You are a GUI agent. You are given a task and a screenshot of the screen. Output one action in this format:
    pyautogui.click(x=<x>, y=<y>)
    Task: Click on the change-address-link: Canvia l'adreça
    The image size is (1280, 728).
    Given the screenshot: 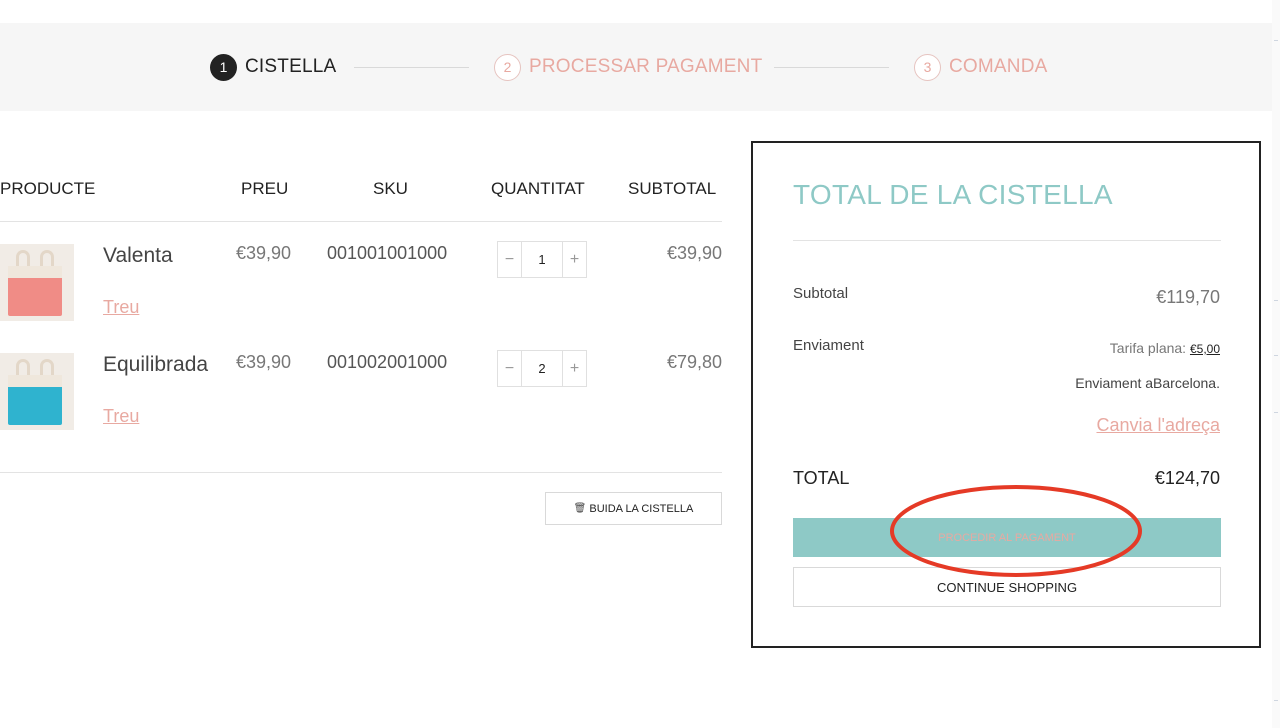 What is the action you would take?
    pyautogui.click(x=1158, y=425)
    